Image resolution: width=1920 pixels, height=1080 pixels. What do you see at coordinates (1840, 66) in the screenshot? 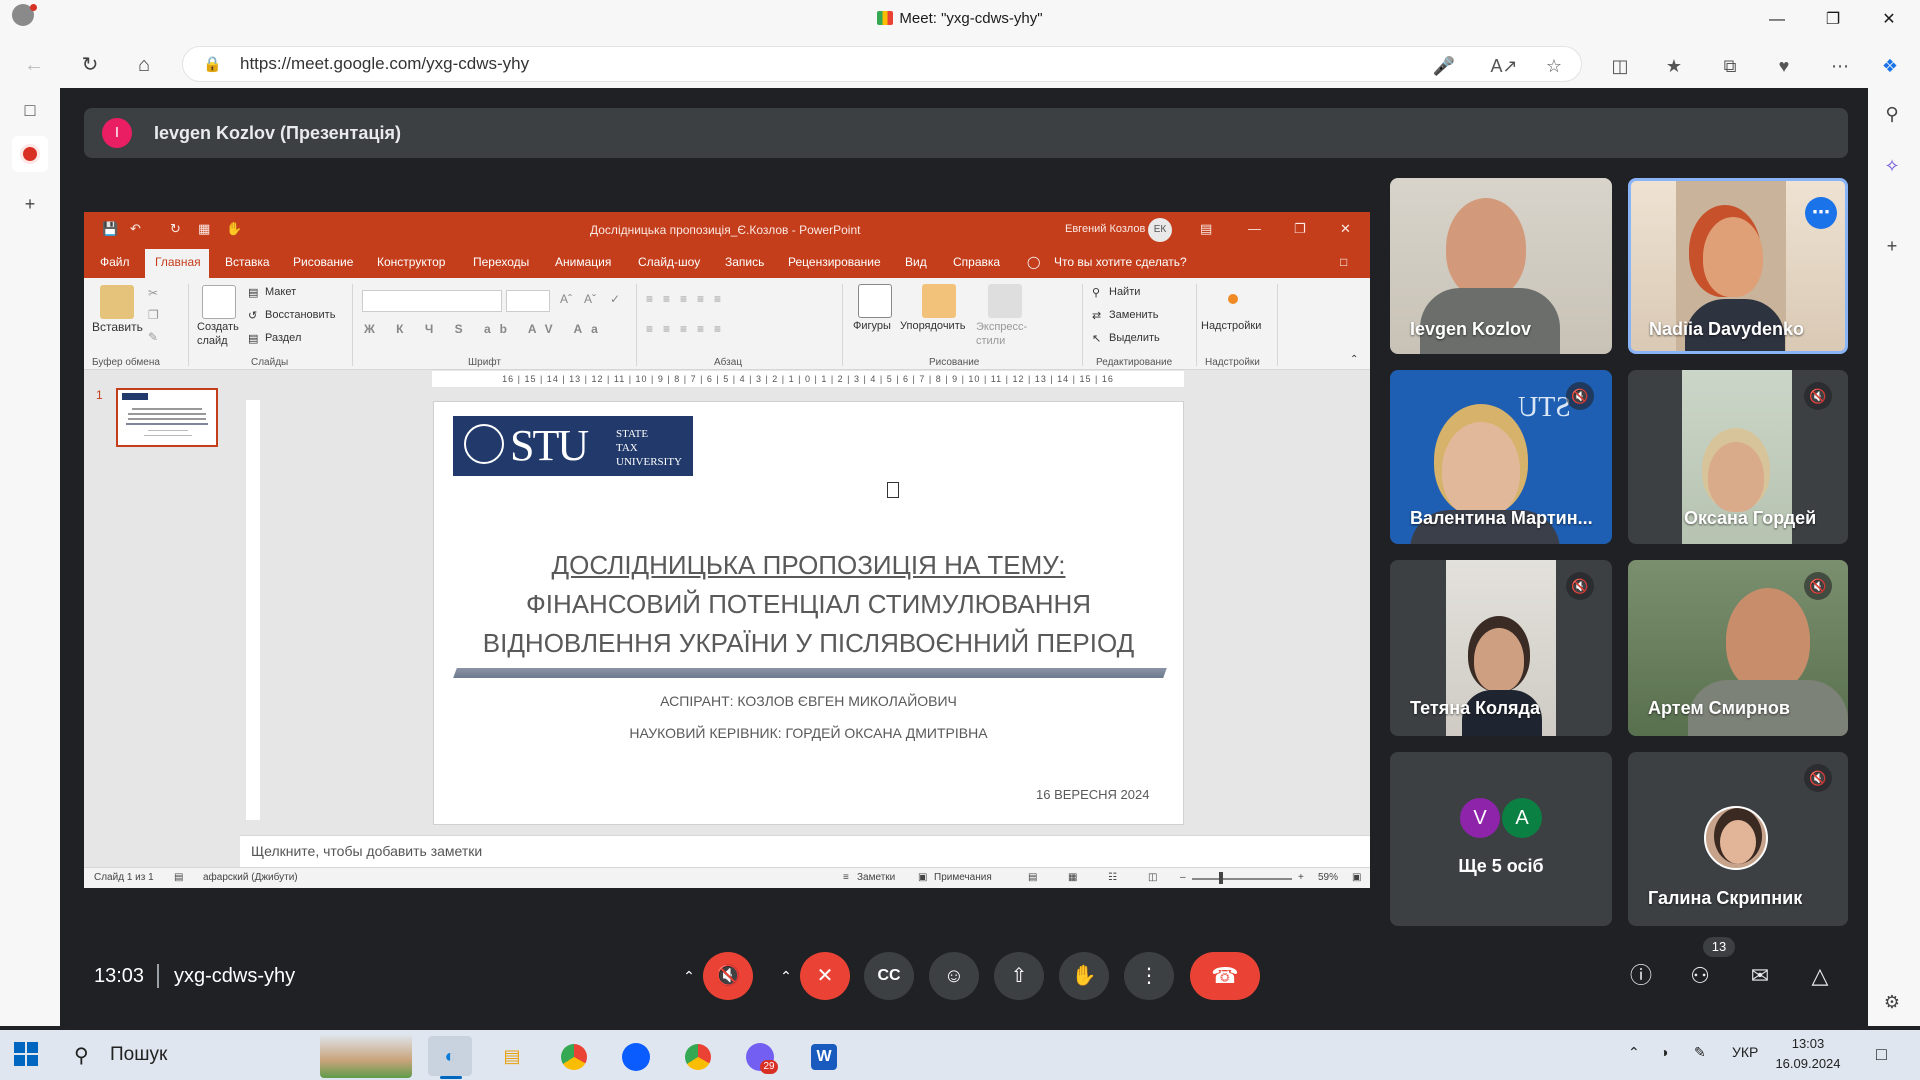
I see `more-menu-icon: ⋯` at bounding box center [1840, 66].